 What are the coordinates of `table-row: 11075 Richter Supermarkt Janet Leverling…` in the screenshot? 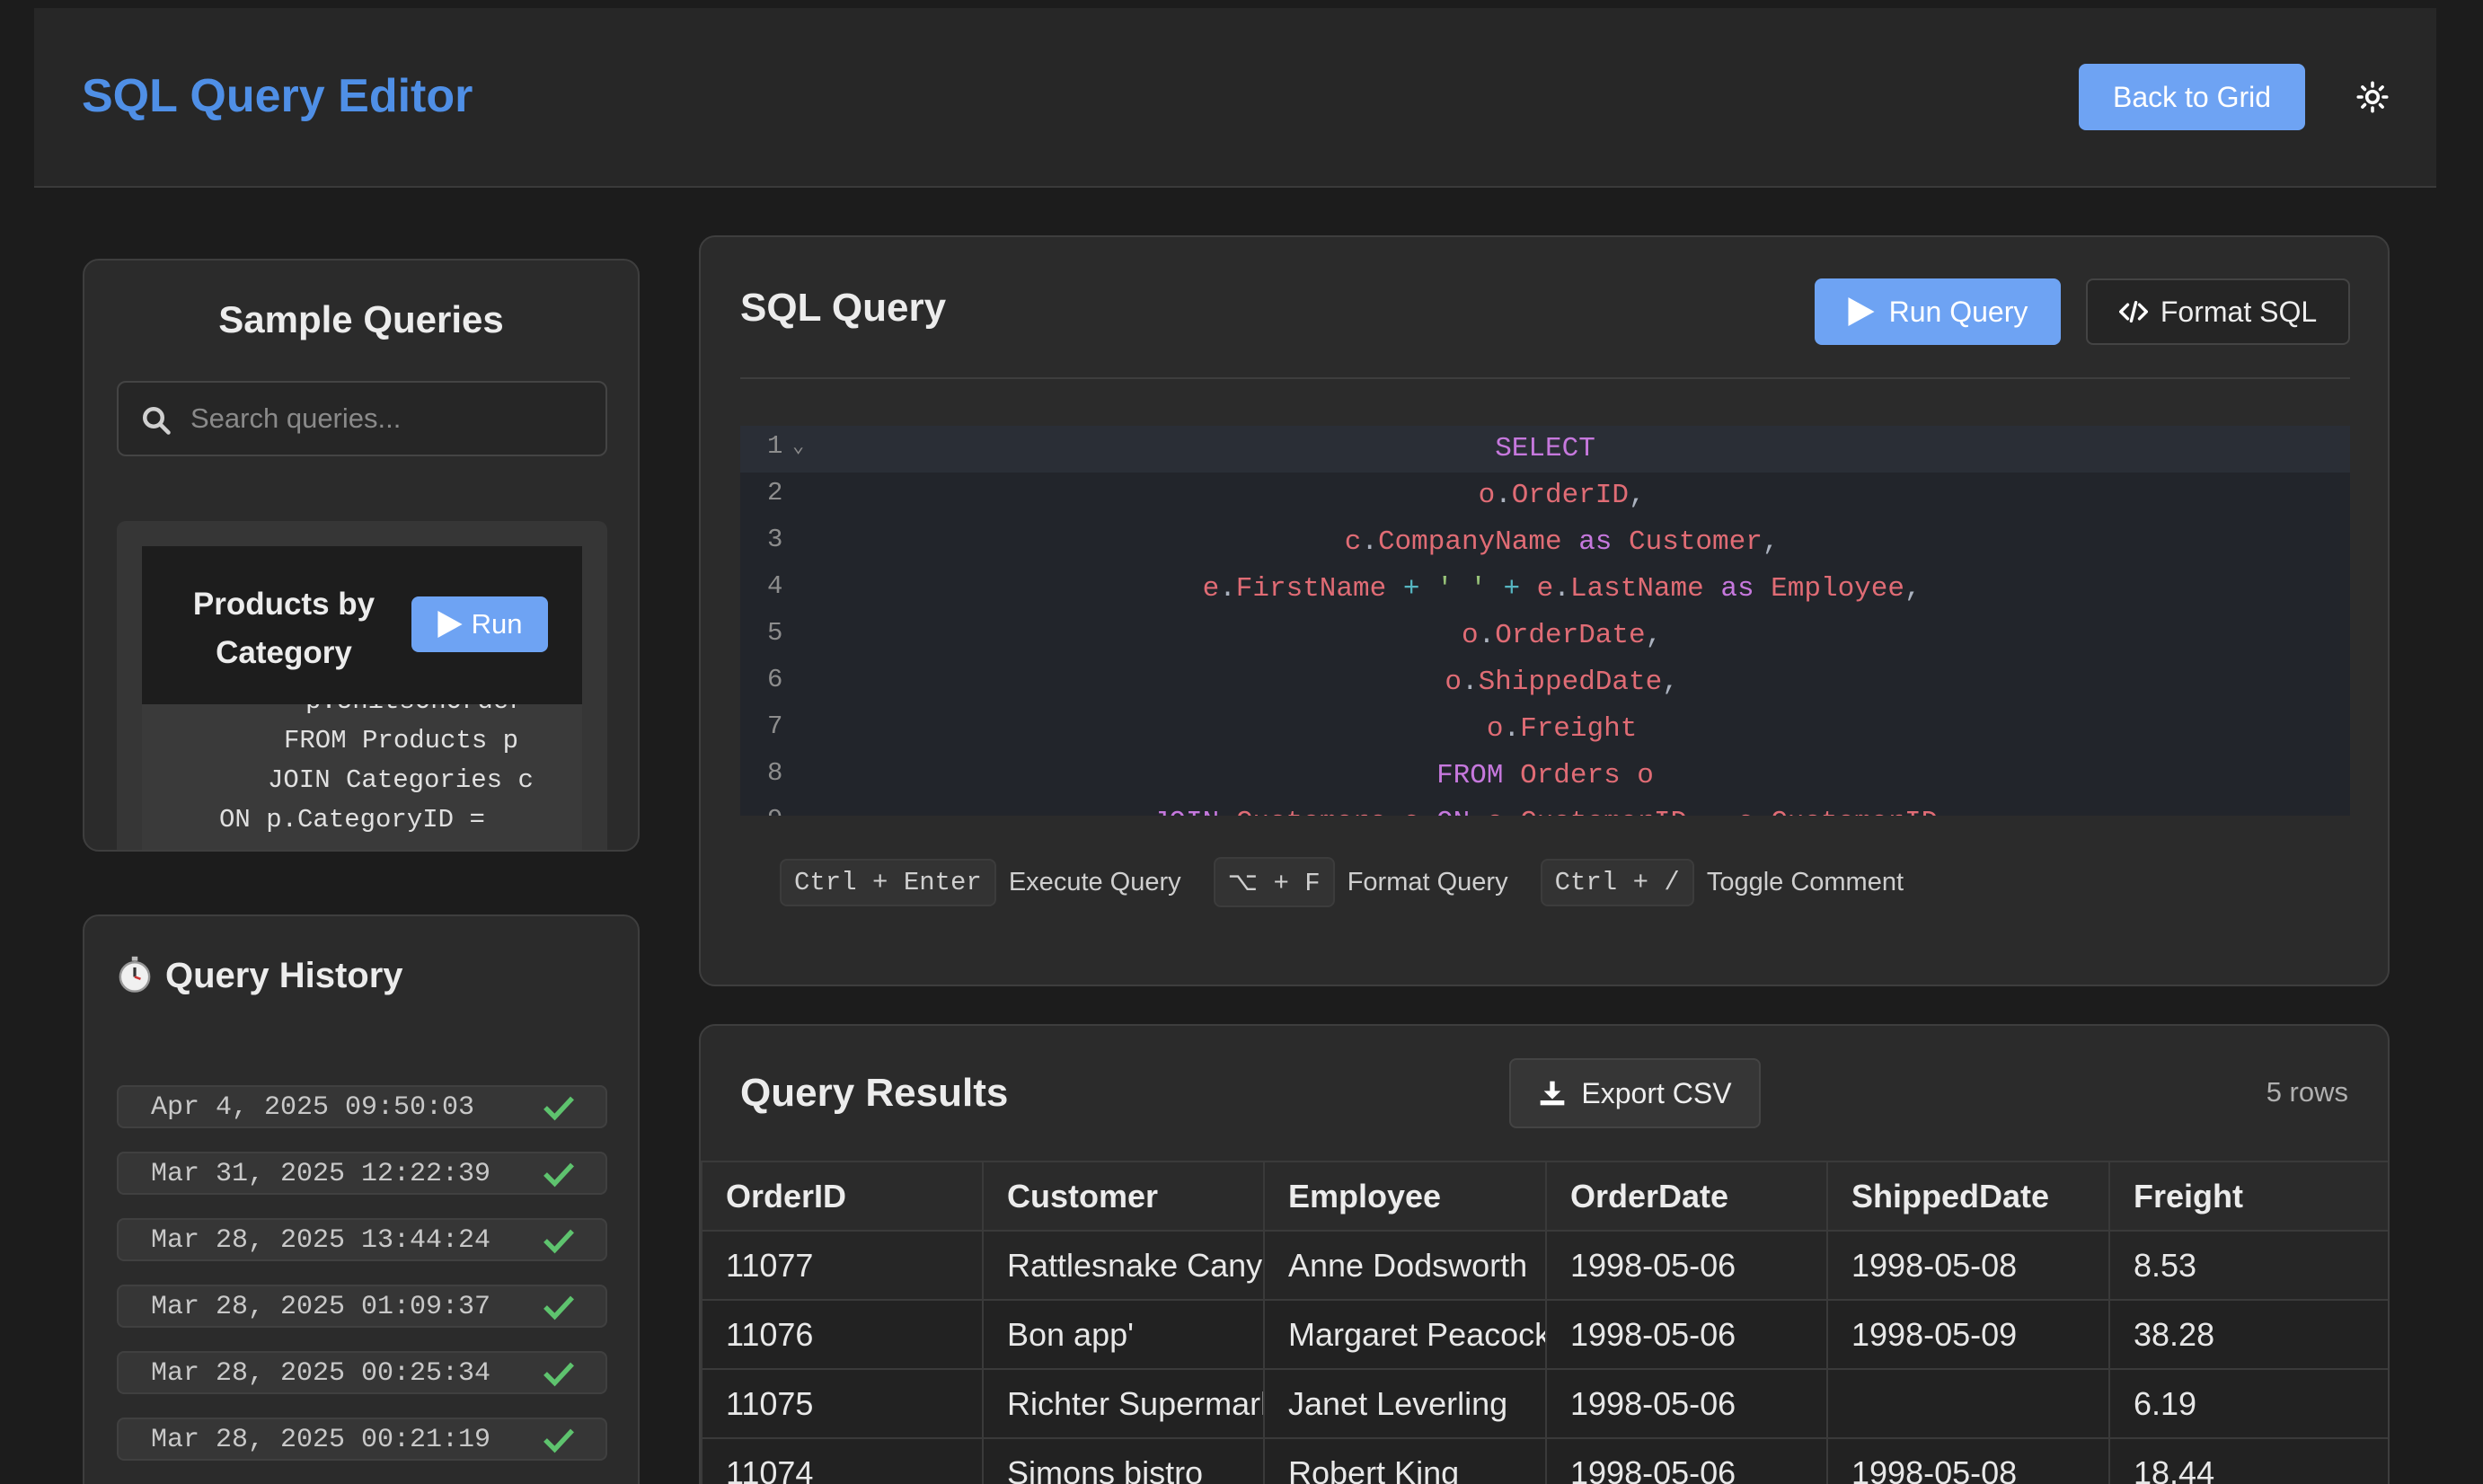 It's located at (1544, 1403).